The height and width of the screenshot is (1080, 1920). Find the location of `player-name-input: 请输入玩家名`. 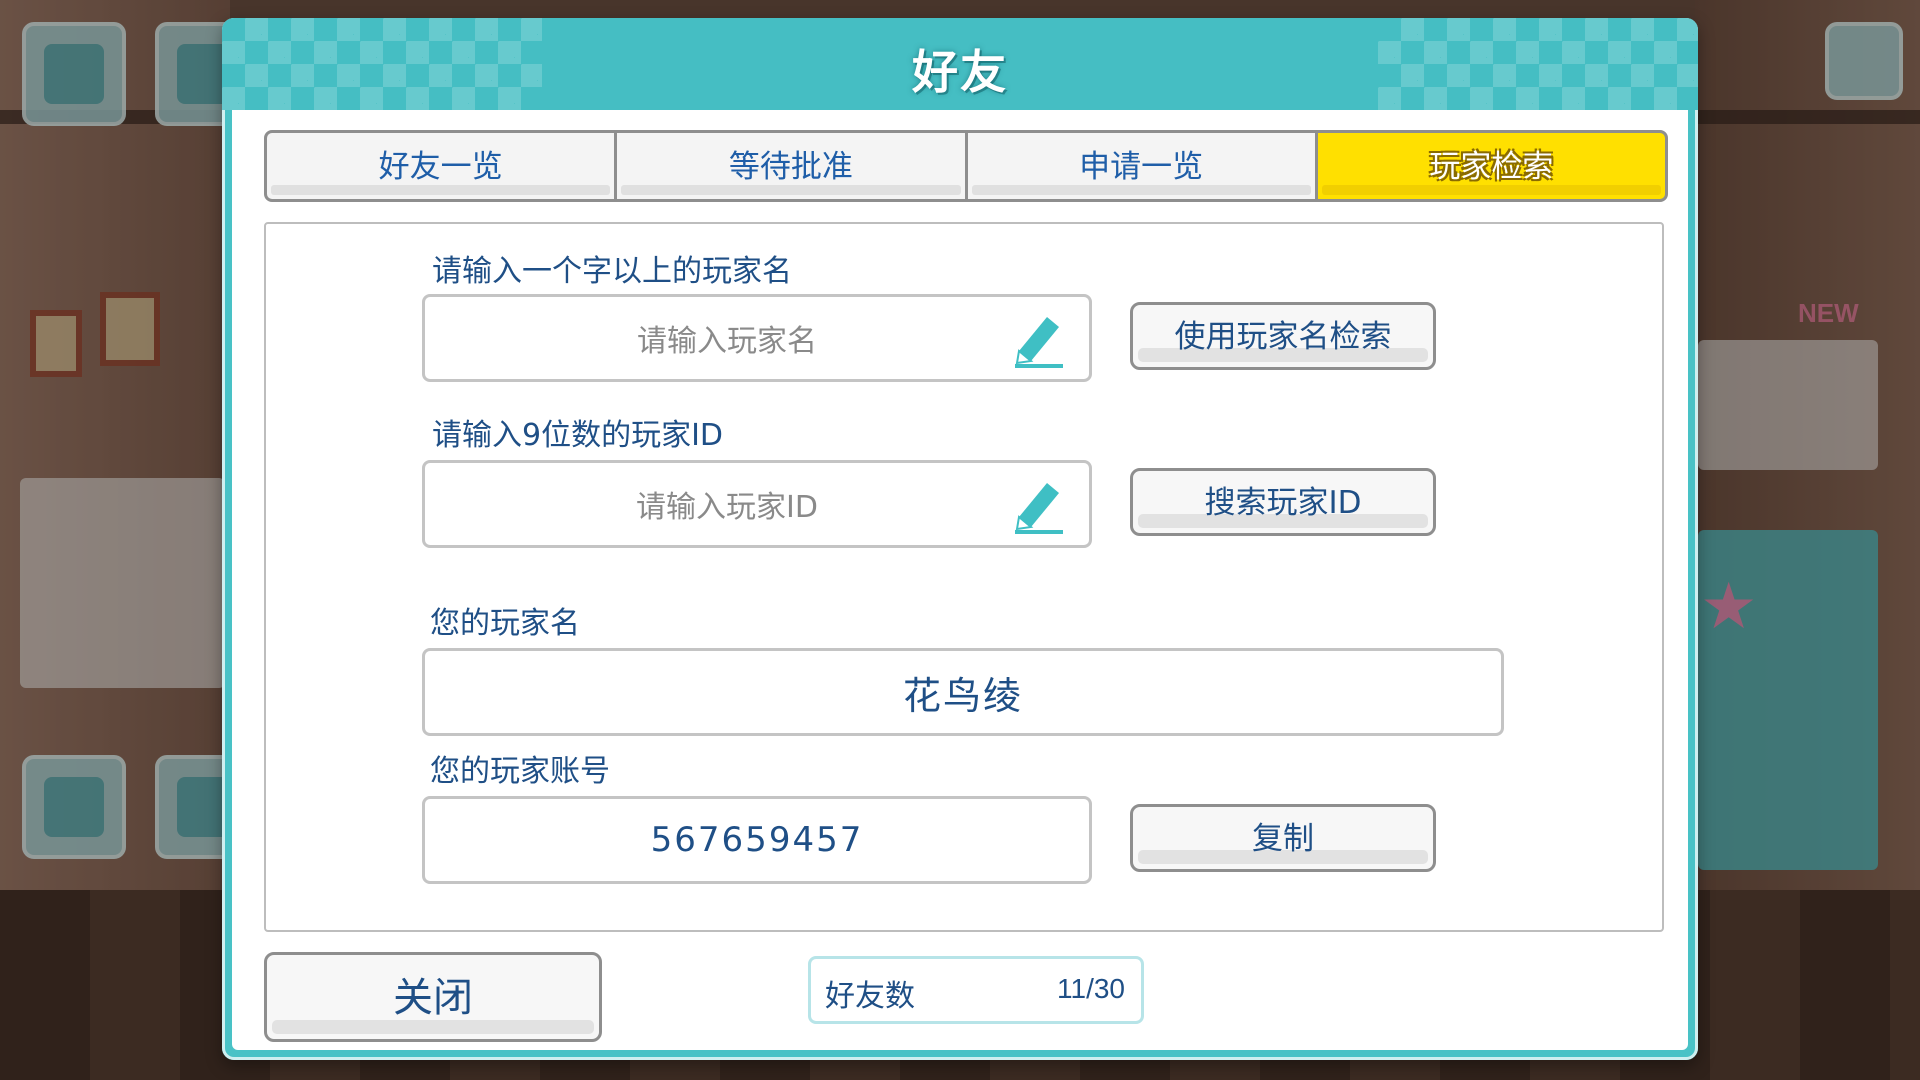

player-name-input: 请输入玩家名 is located at coordinates (757, 338).